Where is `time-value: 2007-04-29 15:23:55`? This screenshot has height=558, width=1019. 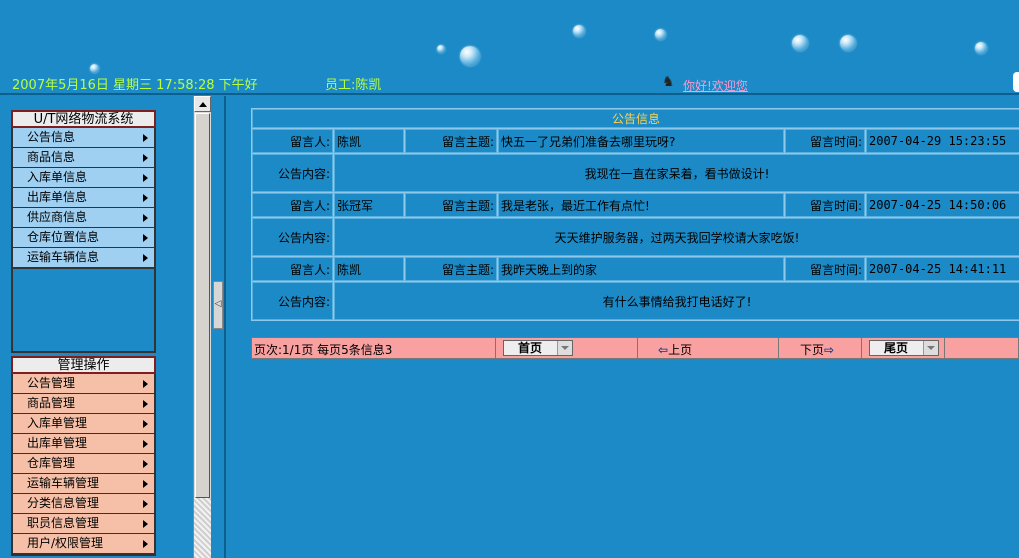
time-value: 2007-04-29 15:23:55 is located at coordinates (942, 141).